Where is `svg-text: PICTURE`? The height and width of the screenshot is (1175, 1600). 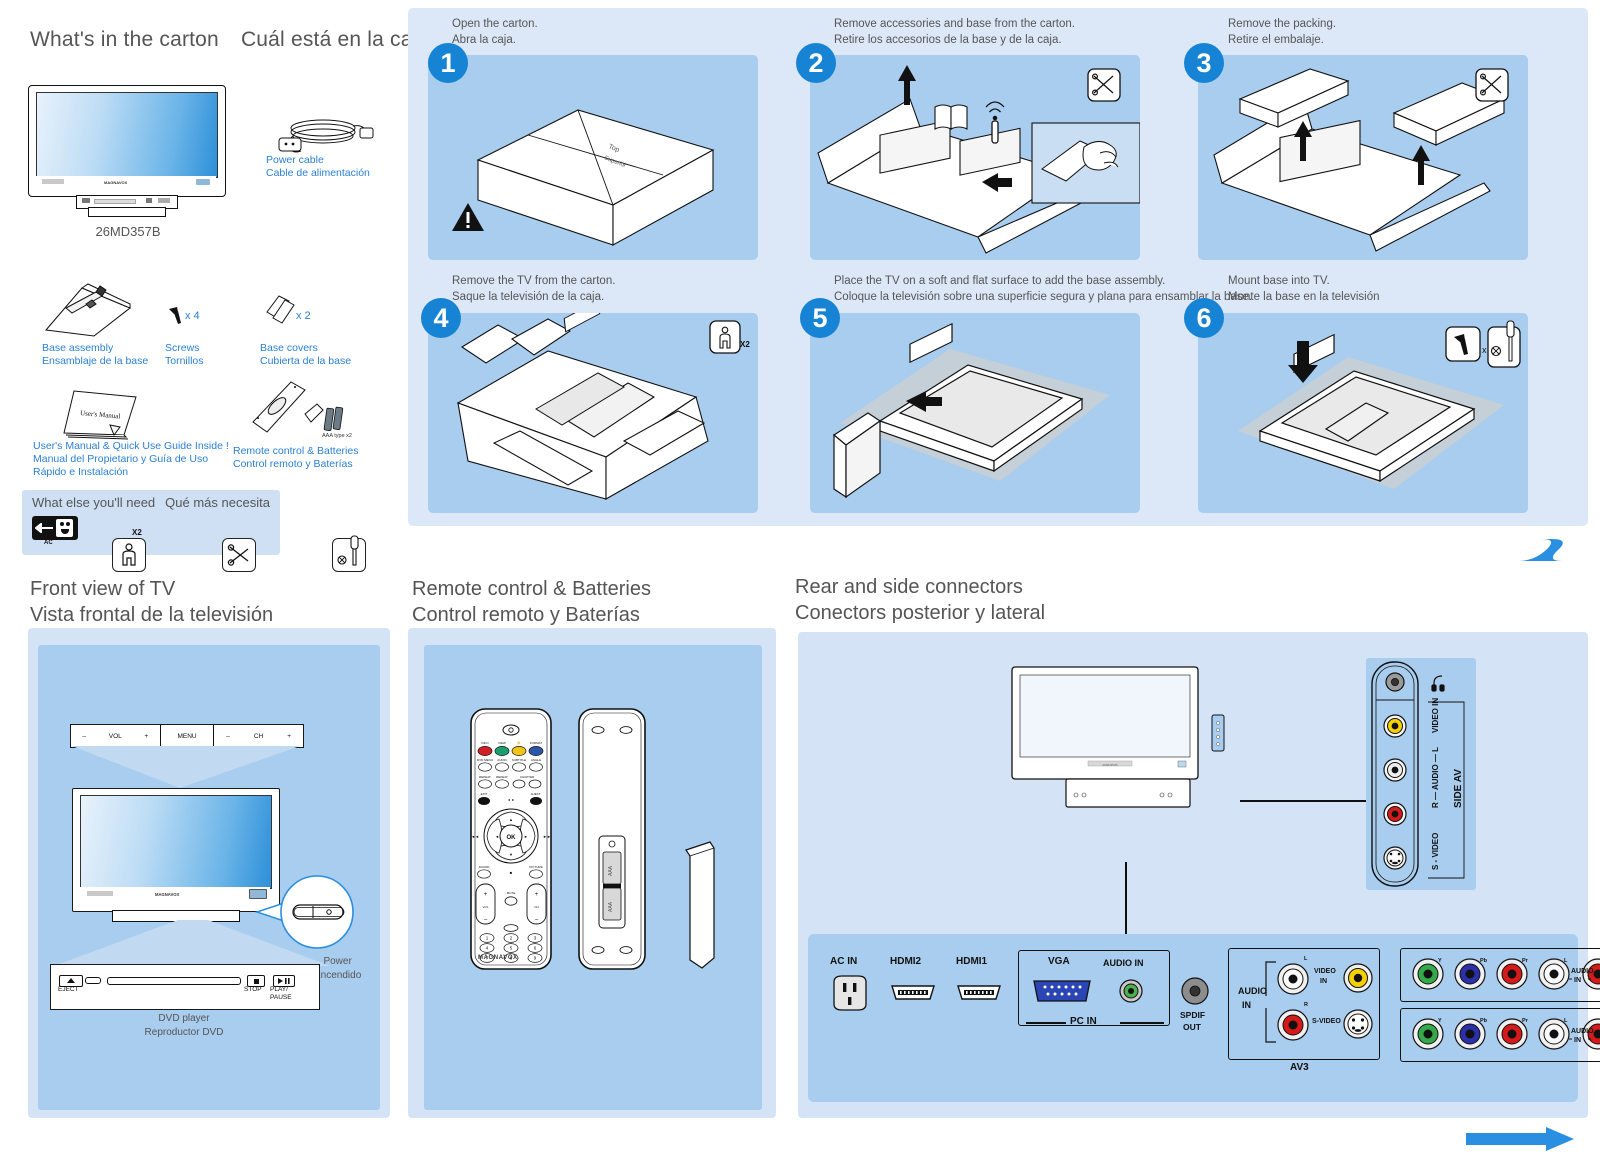
svg-text: PICTURE is located at coordinates (535, 867).